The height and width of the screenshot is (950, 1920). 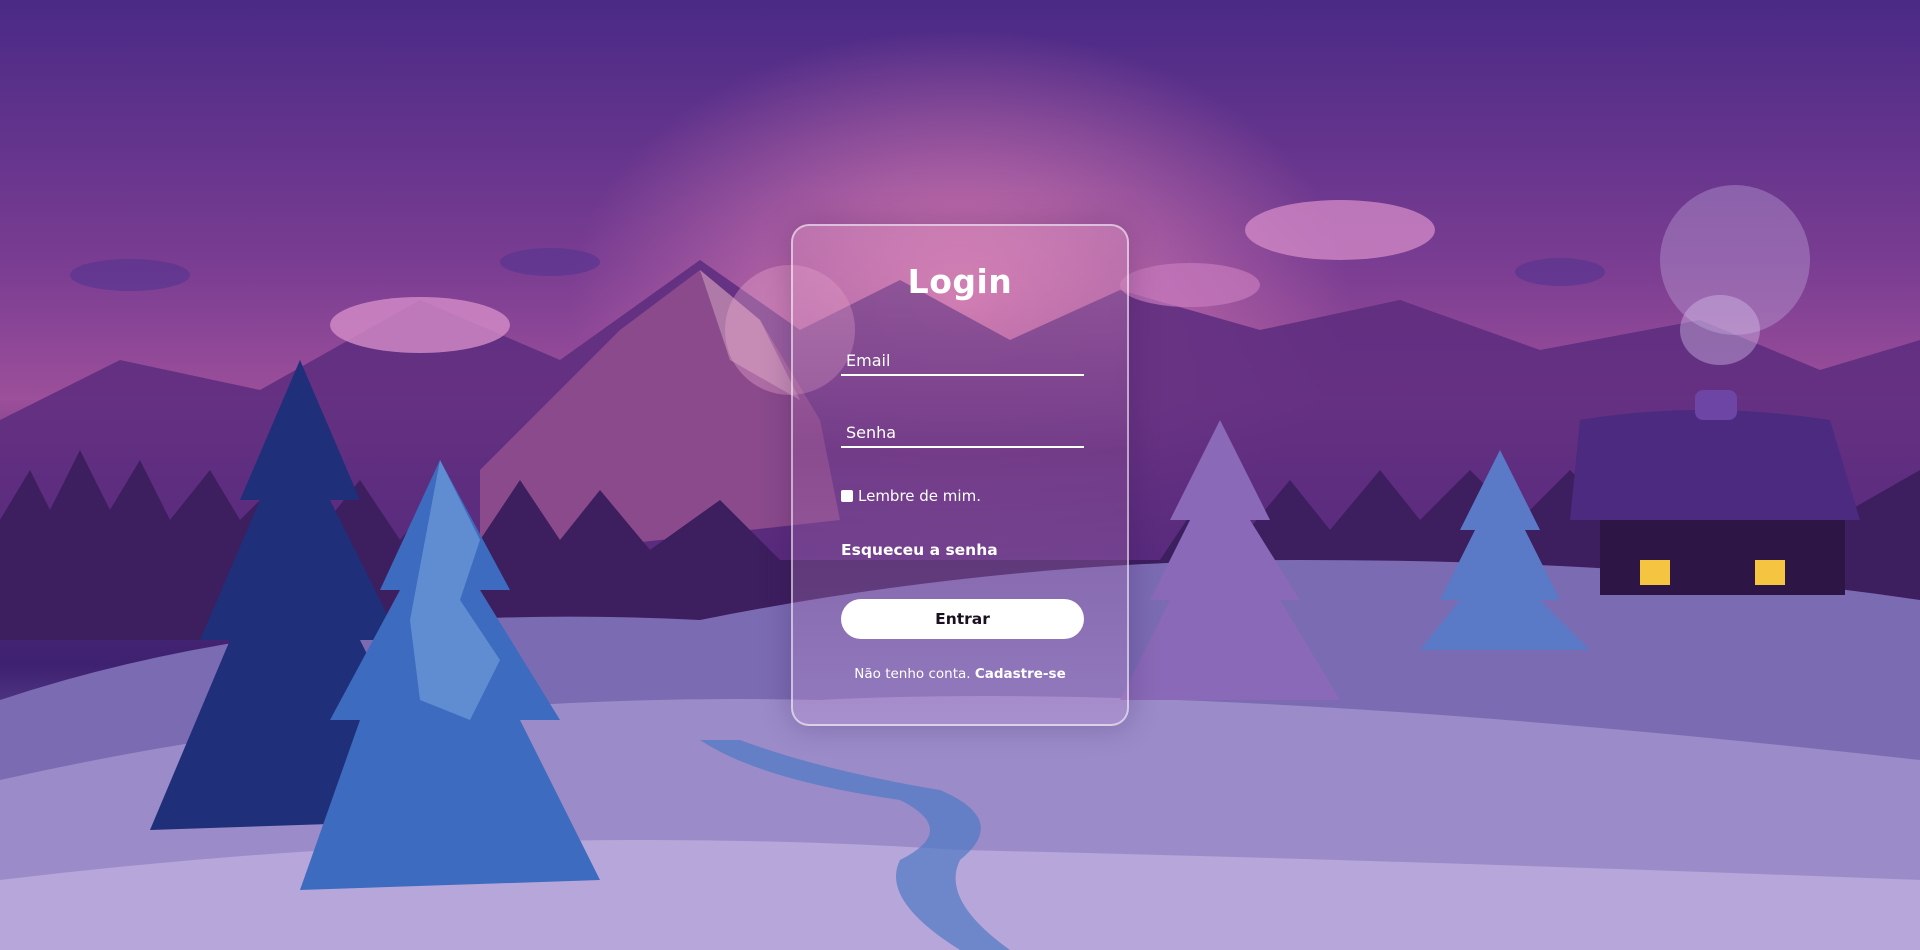 What do you see at coordinates (847, 496) in the screenshot?
I see `checkbox-icon` at bounding box center [847, 496].